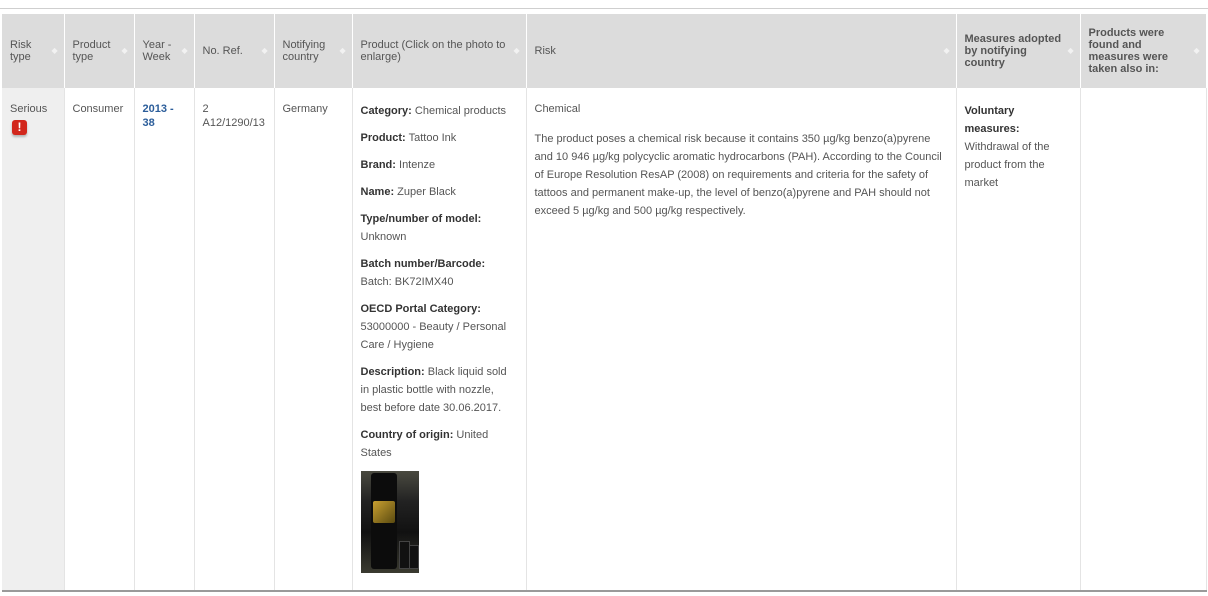  Describe the element at coordinates (423, 273) in the screenshot. I see `product-batch: Batch number/Barcode: Batch: BK72IMX40` at that location.